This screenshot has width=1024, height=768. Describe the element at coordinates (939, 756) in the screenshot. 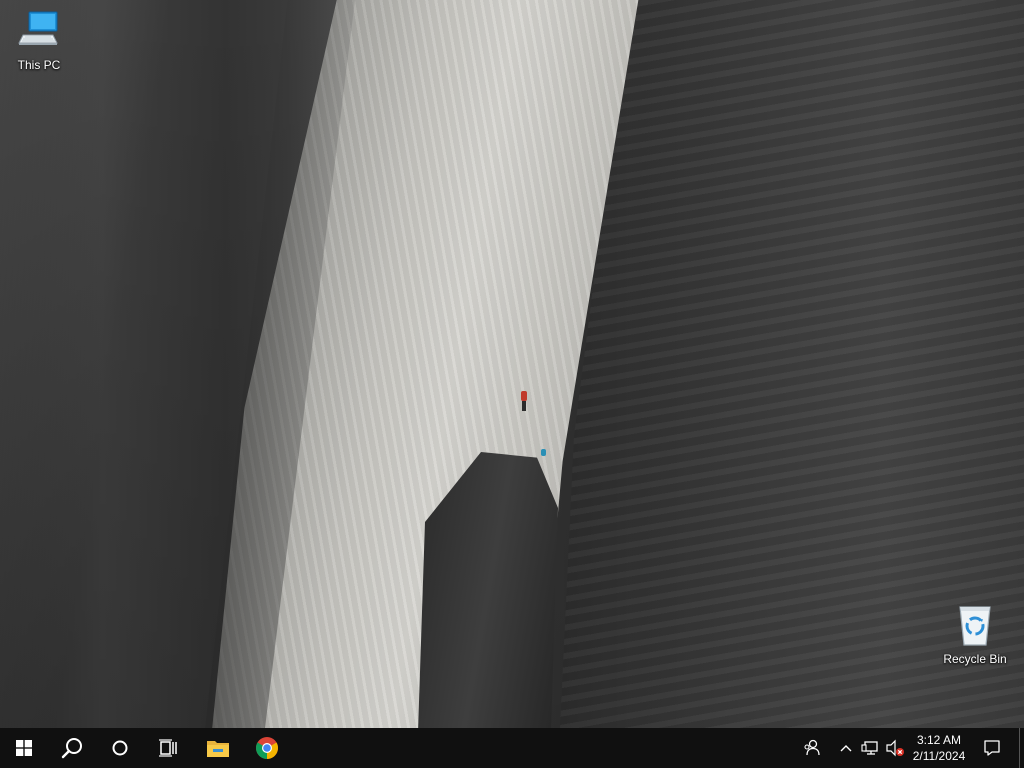

I see `clock-date: 2/11/2024` at that location.